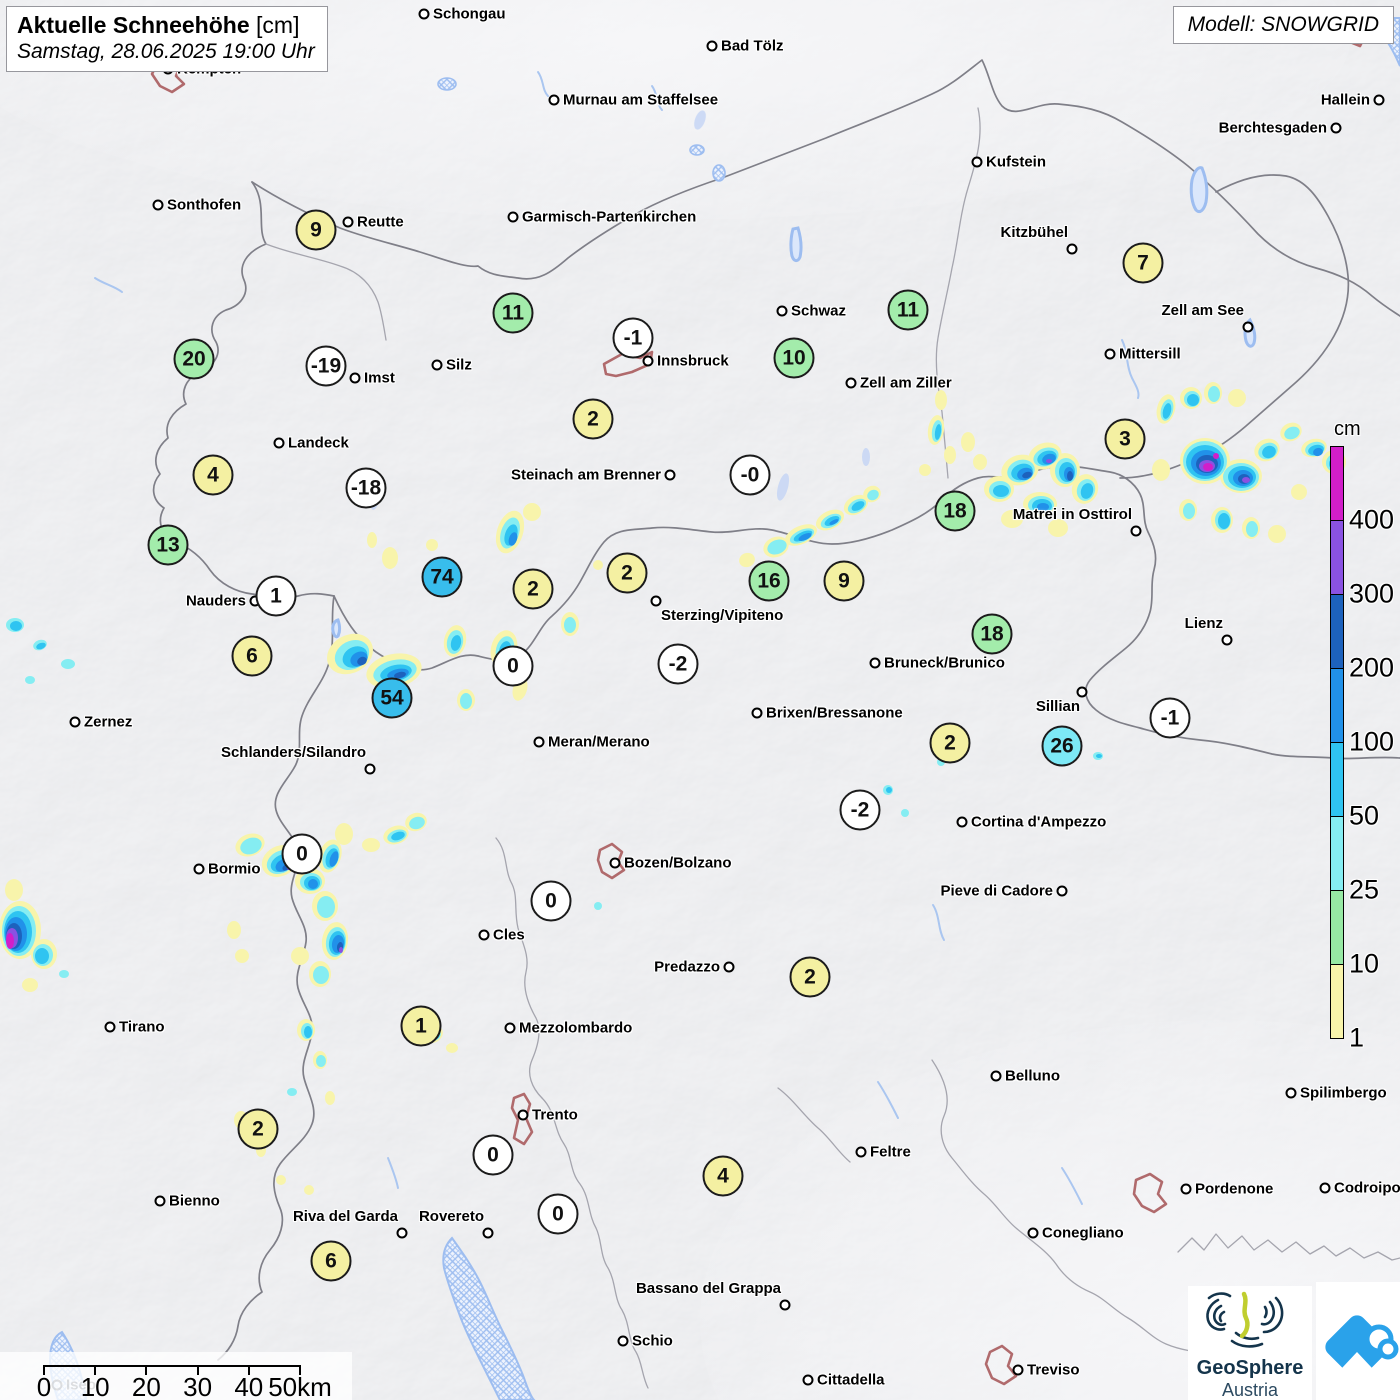 Image resolution: width=1400 pixels, height=1400 pixels. What do you see at coordinates (1372, 741) in the screenshot?
I see `legend-tick-label: 100` at bounding box center [1372, 741].